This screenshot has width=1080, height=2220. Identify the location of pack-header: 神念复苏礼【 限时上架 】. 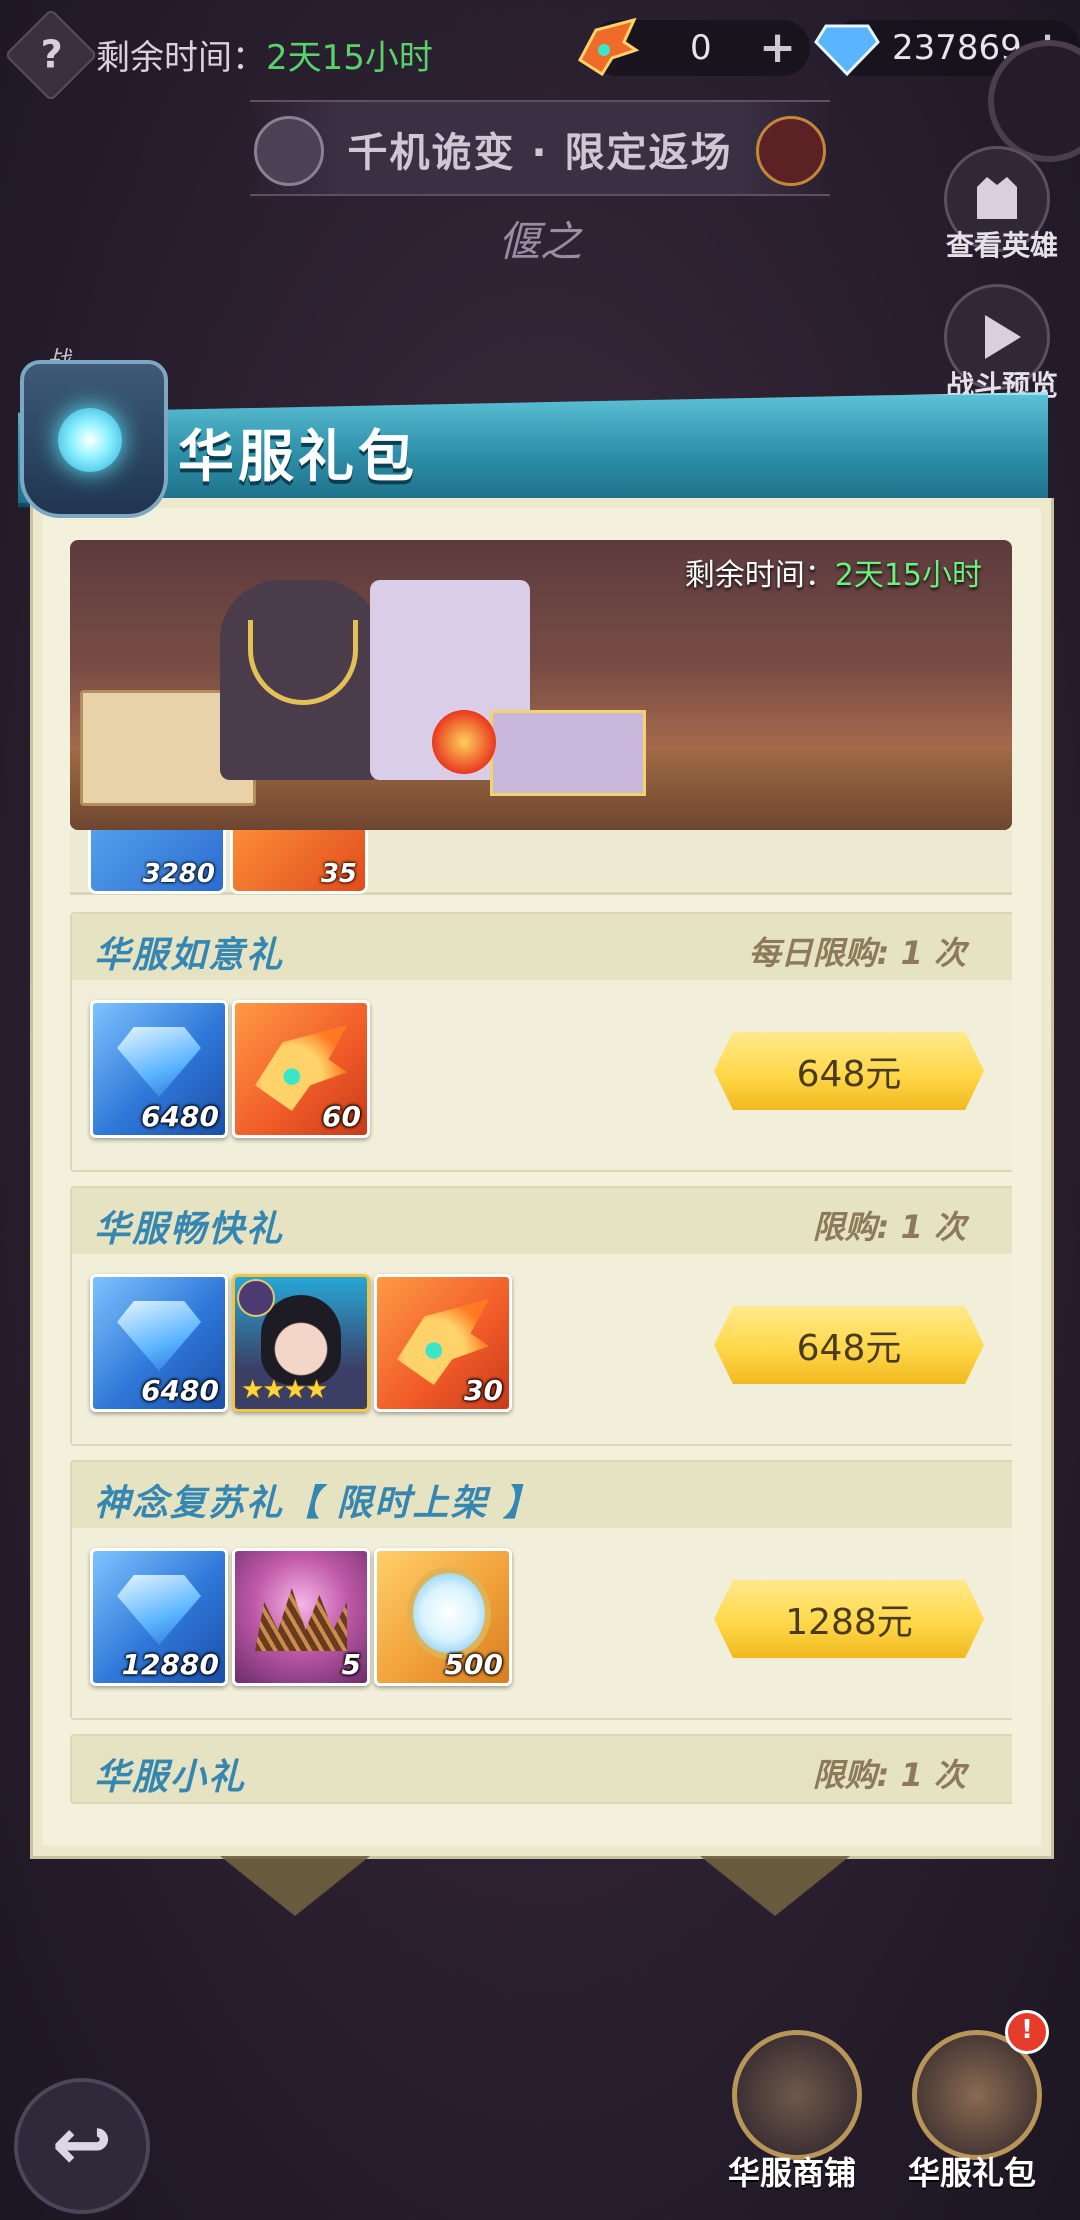
(542, 1495).